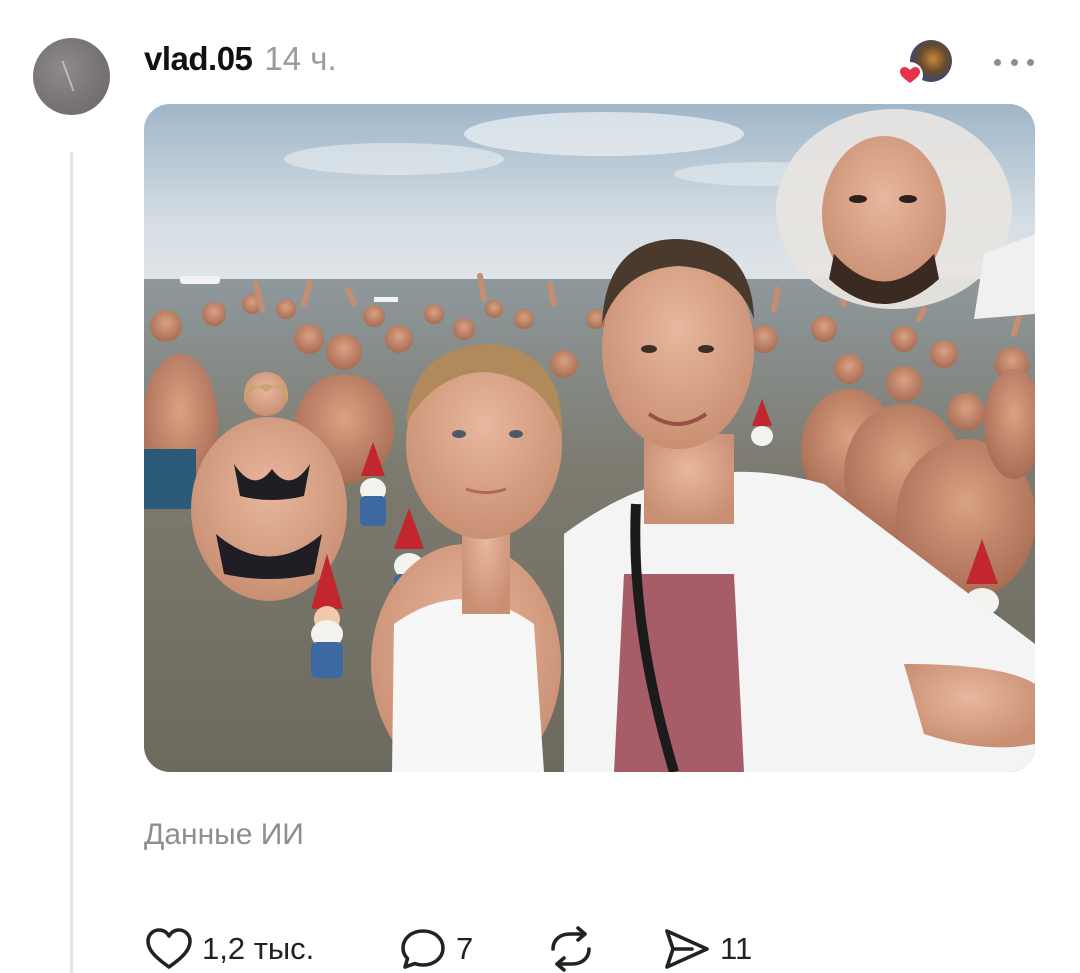  What do you see at coordinates (423, 949) in the screenshot?
I see `comment-bubble-icon` at bounding box center [423, 949].